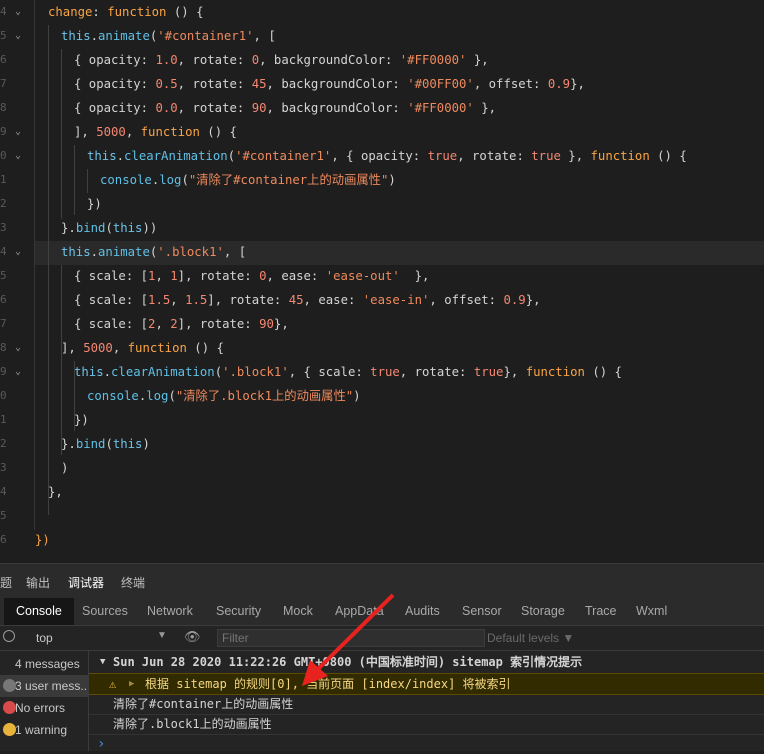  What do you see at coordinates (127, 228) in the screenshot?
I see `code-token: this` at bounding box center [127, 228].